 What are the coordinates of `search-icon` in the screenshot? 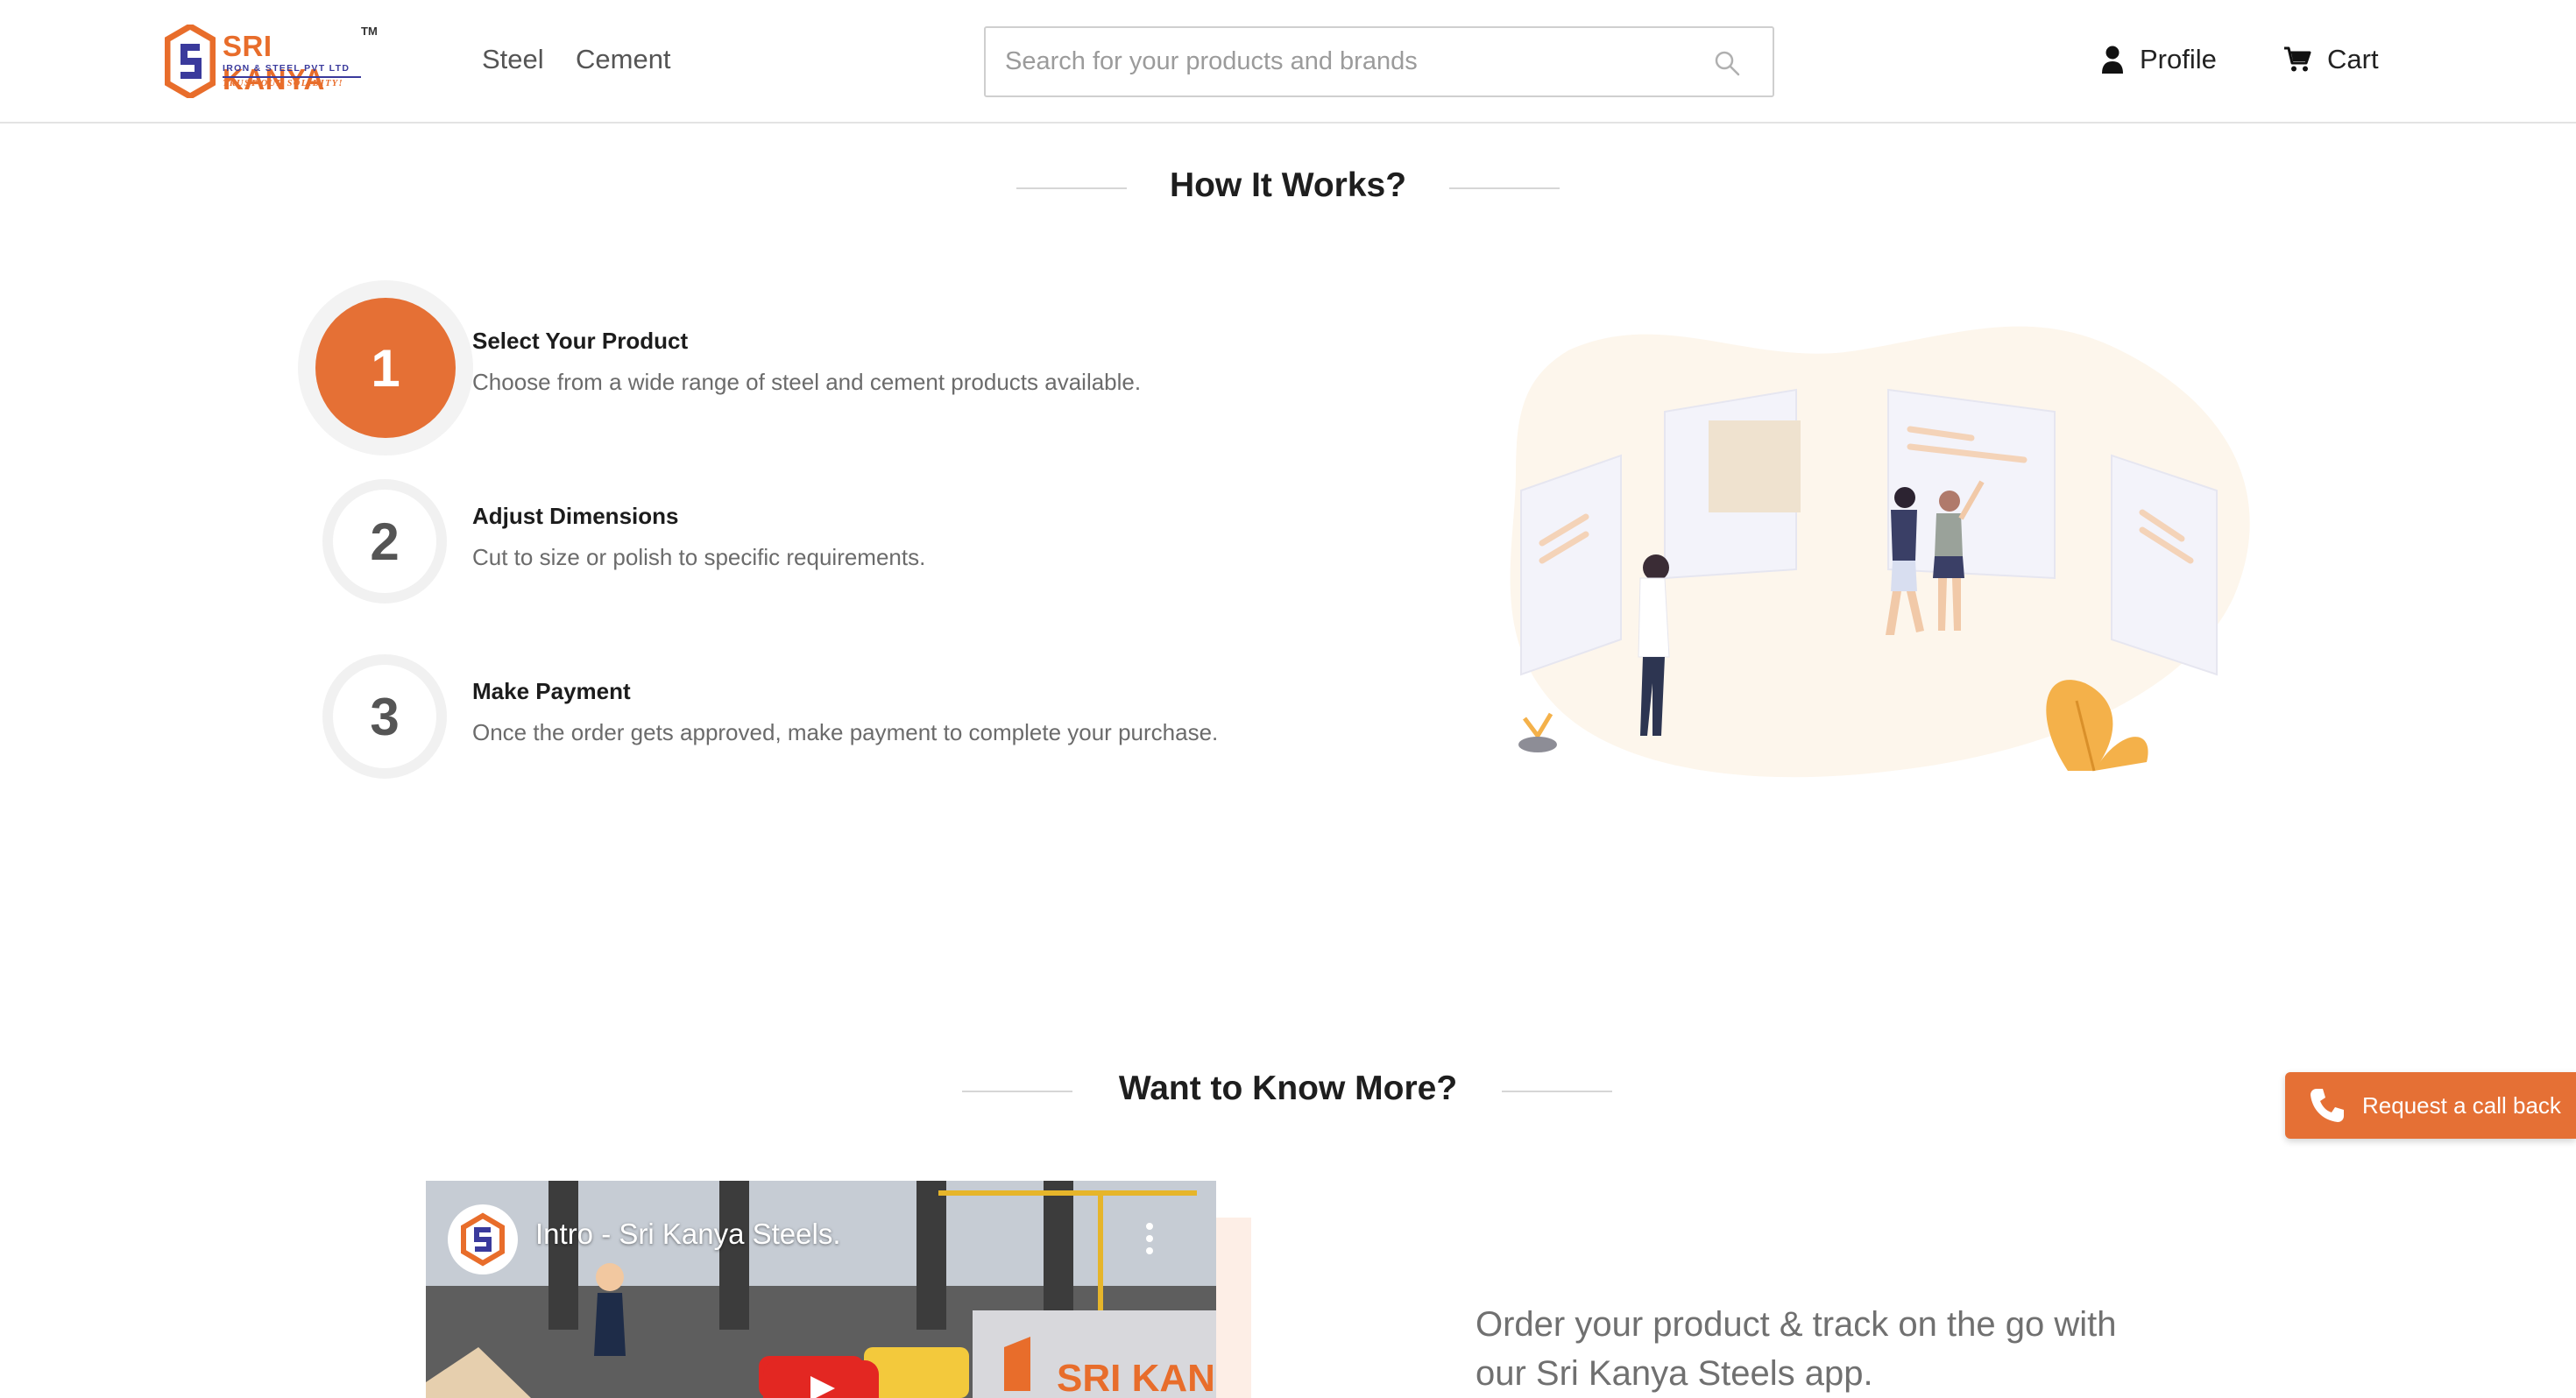 It's located at (1727, 63).